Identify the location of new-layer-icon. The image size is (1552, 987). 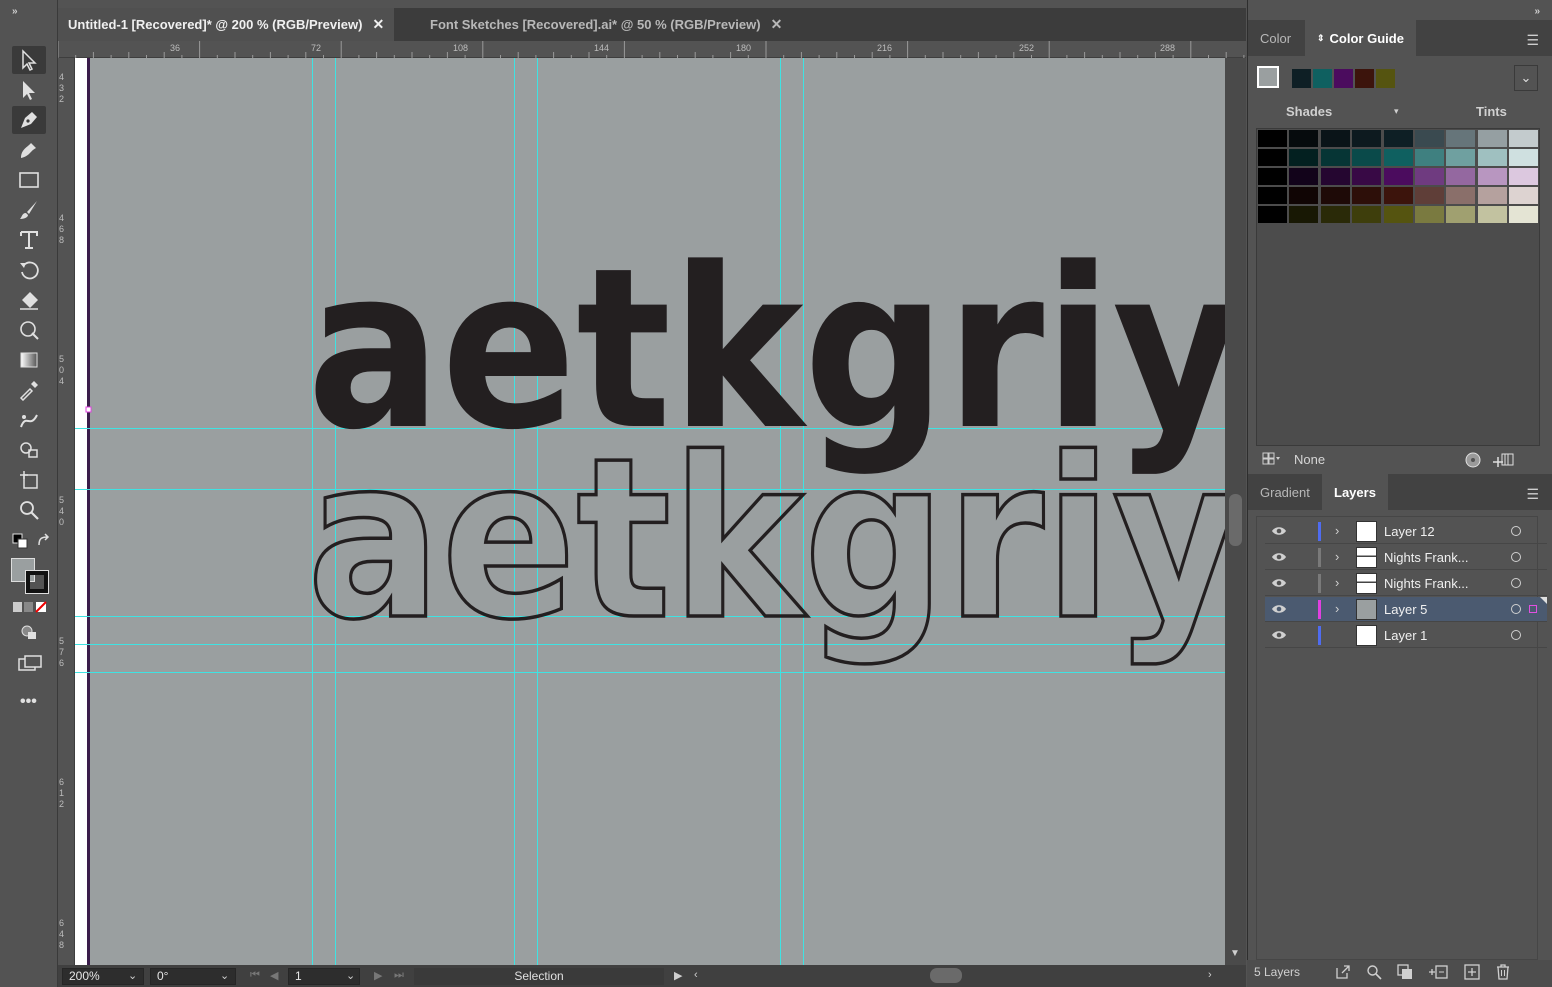
(1472, 972).